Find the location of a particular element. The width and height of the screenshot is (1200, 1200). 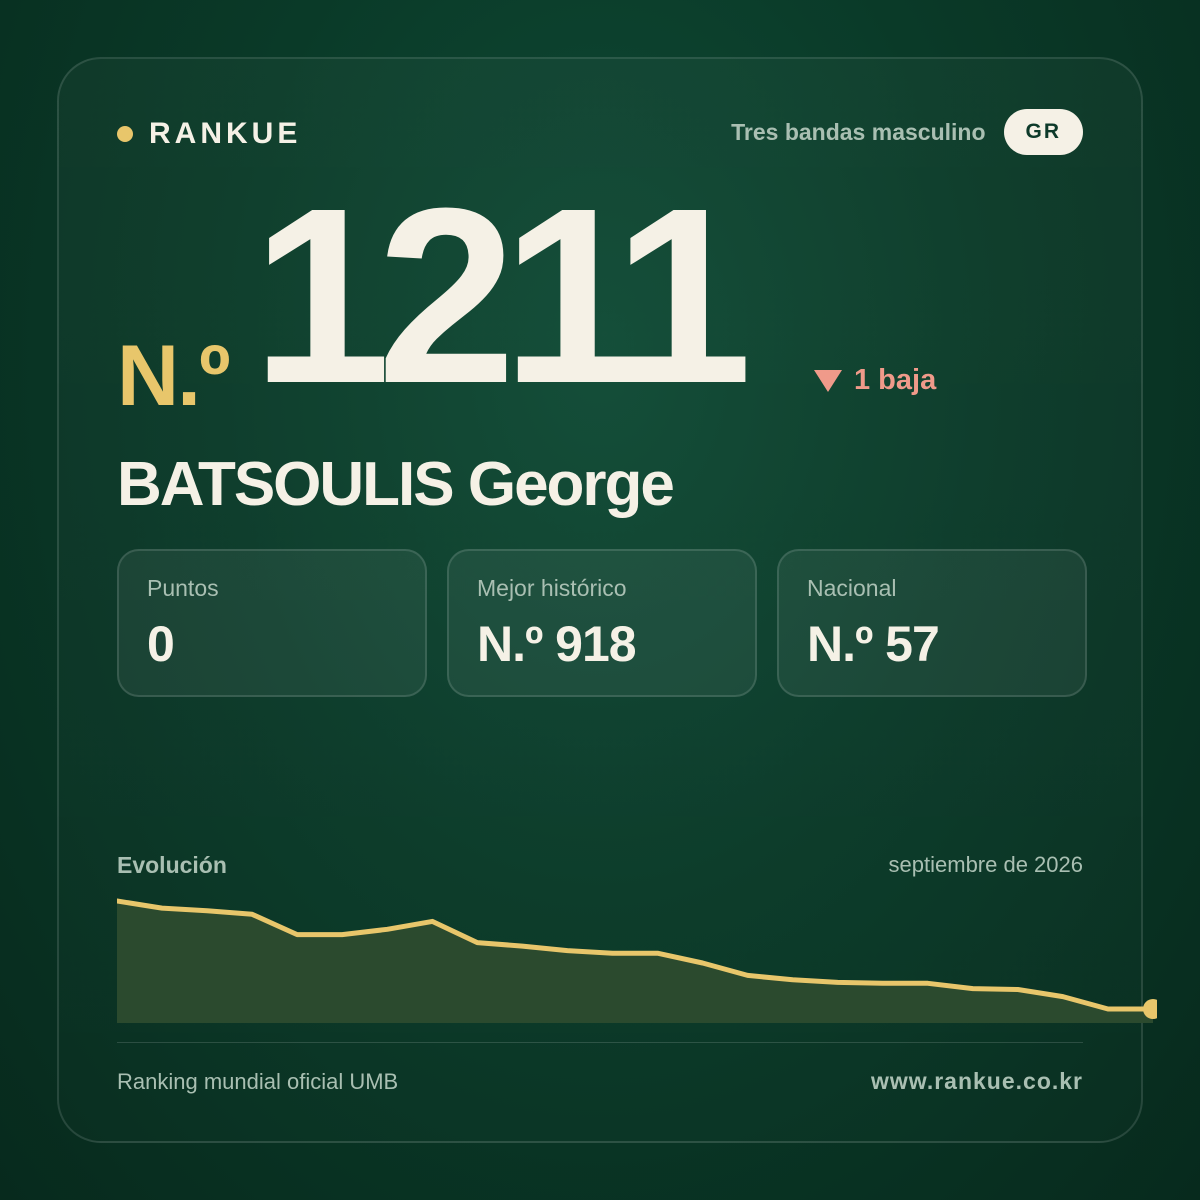

stat-value: 0 is located at coordinates (161, 644).